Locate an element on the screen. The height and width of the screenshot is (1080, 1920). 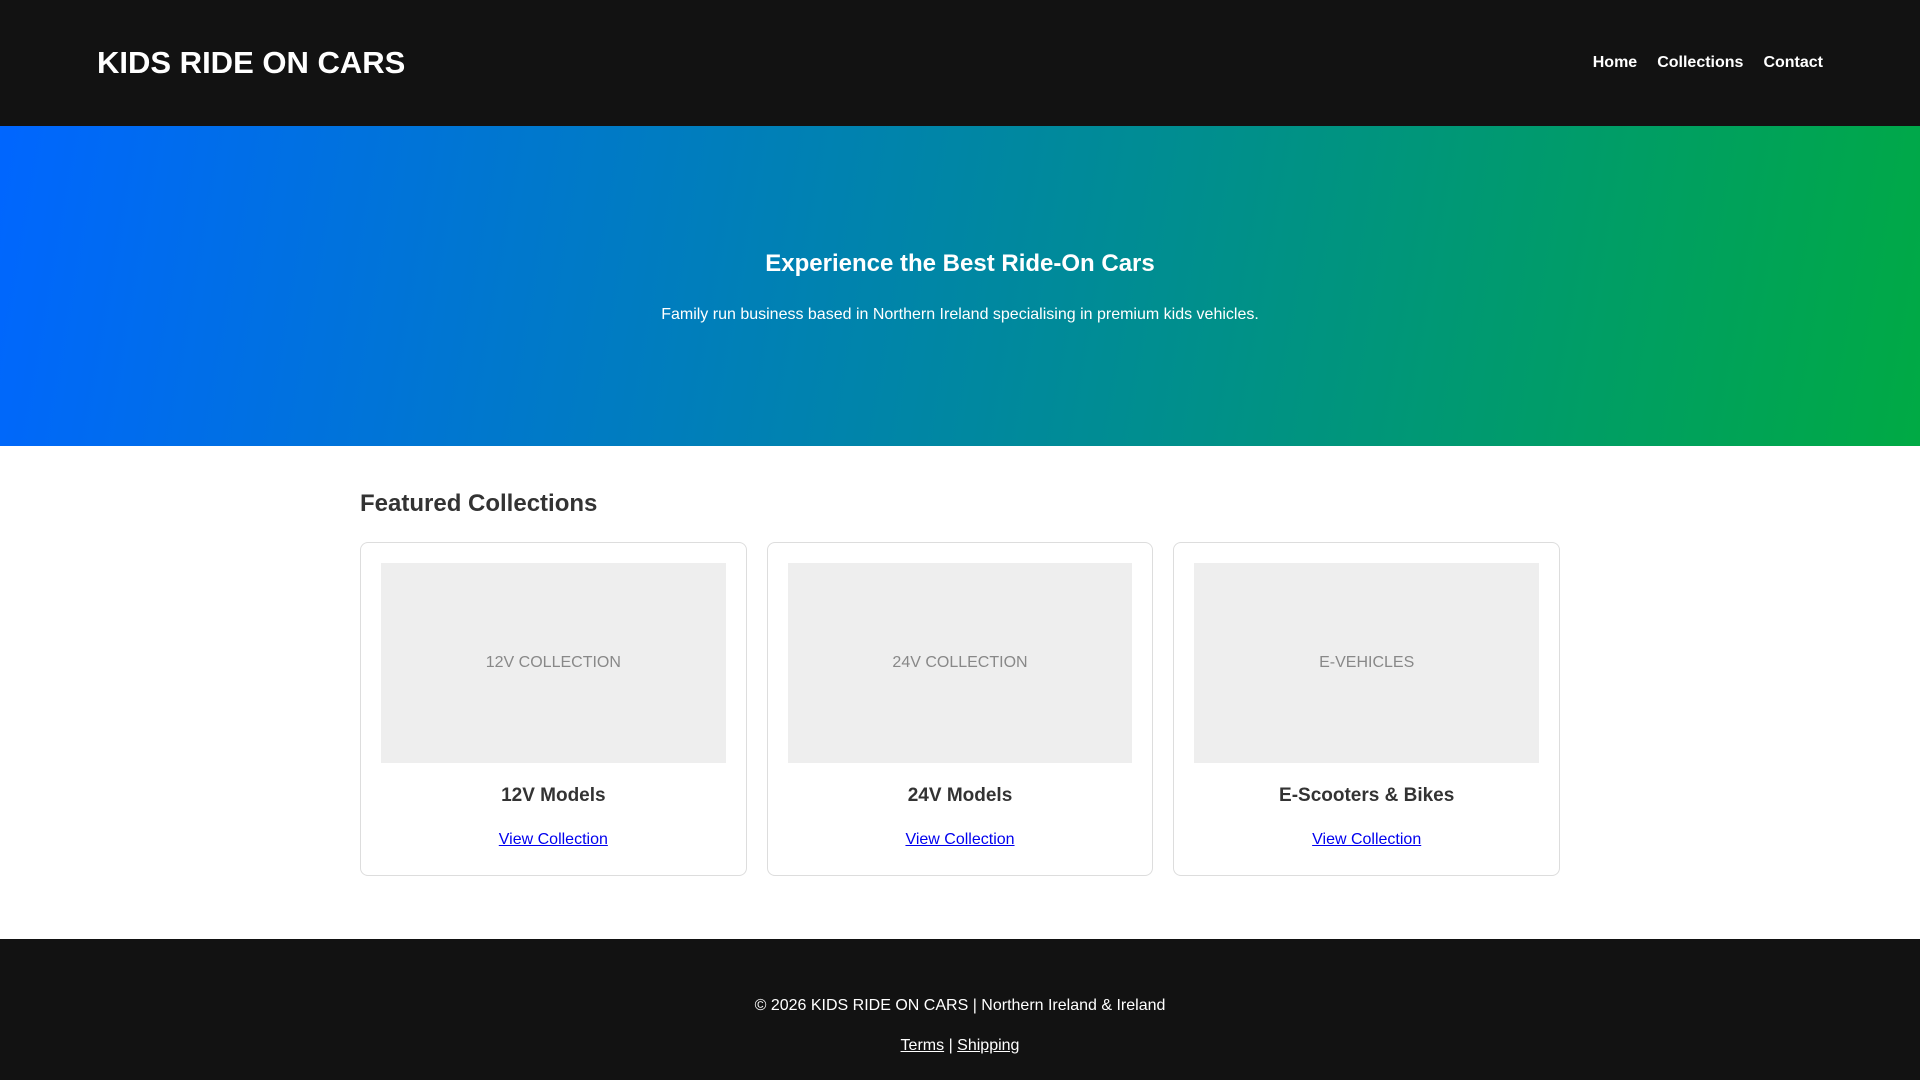
card-title: 24V Models is located at coordinates (960, 795).